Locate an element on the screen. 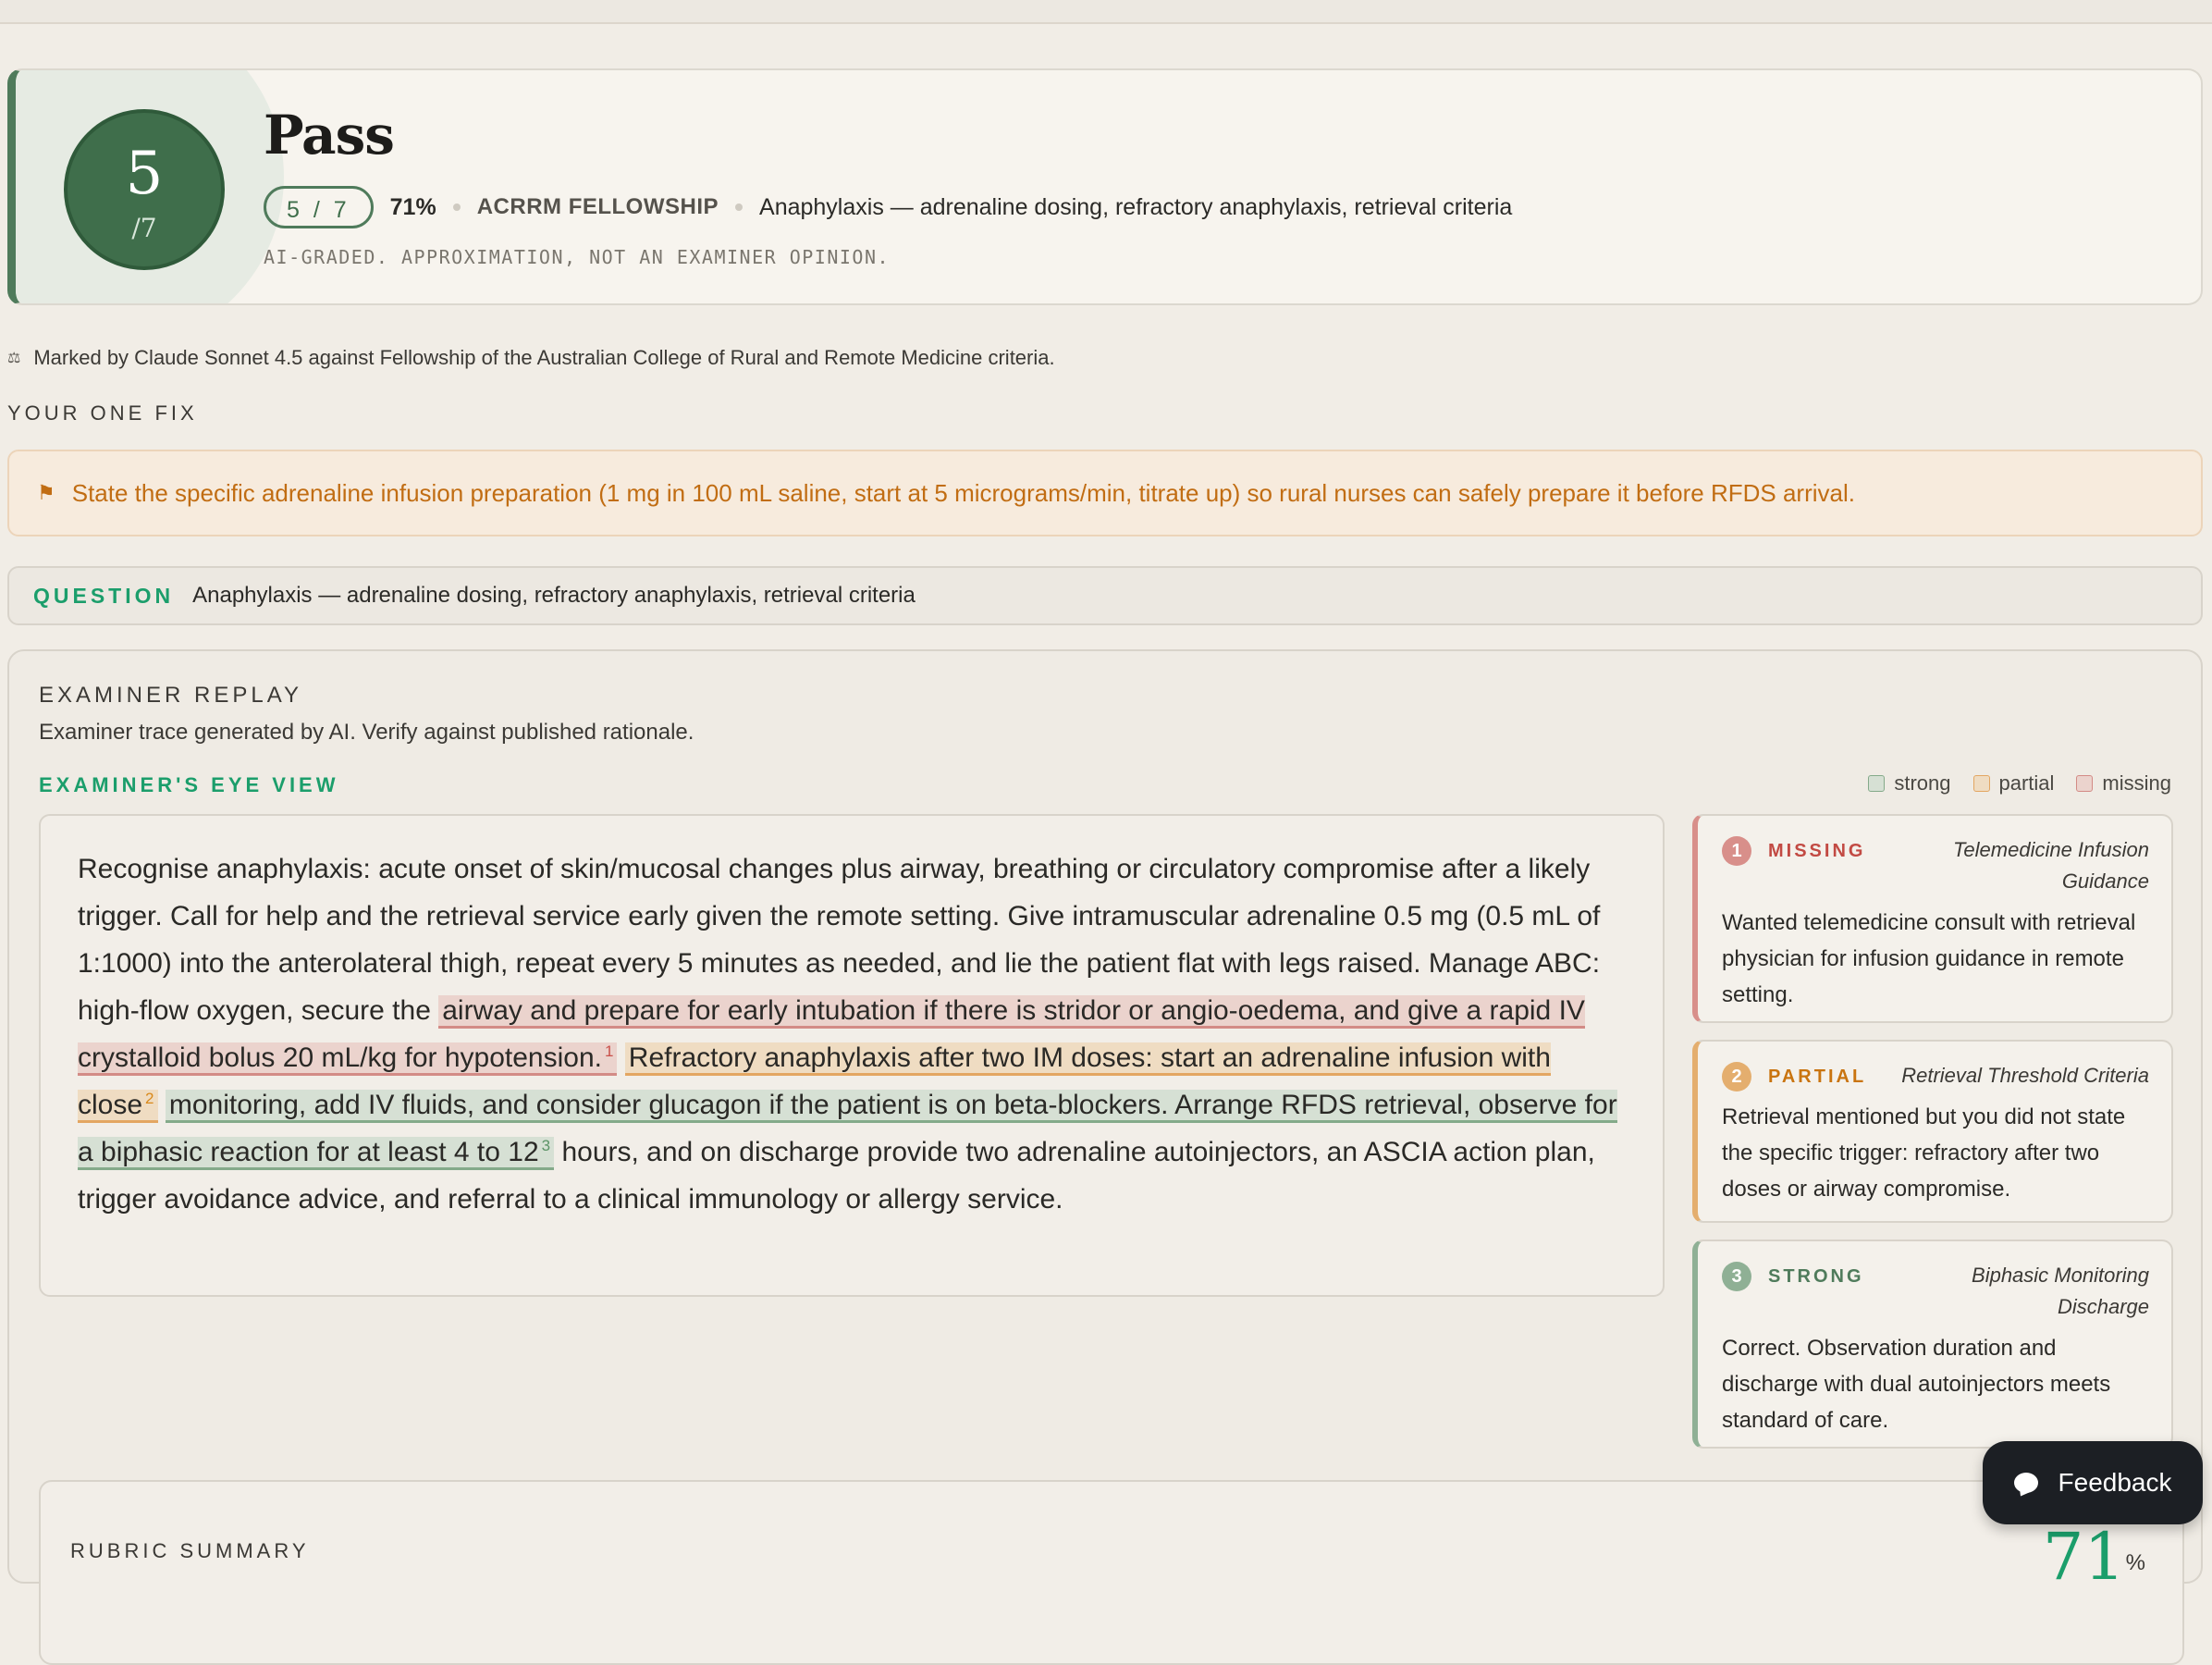  feedback-button: Feedback is located at coordinates (2093, 1482).